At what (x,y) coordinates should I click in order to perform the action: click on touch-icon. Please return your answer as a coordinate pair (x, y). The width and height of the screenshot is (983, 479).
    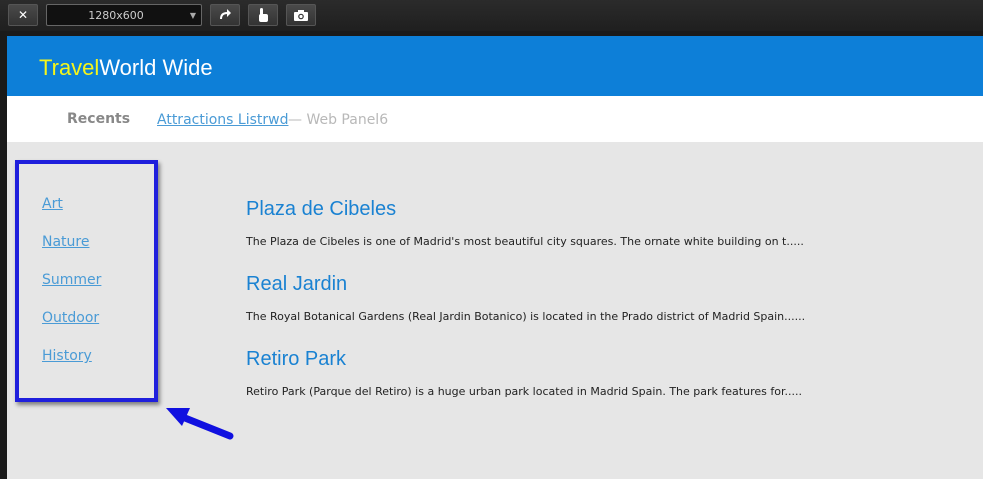
    Looking at the image, I should click on (263, 15).